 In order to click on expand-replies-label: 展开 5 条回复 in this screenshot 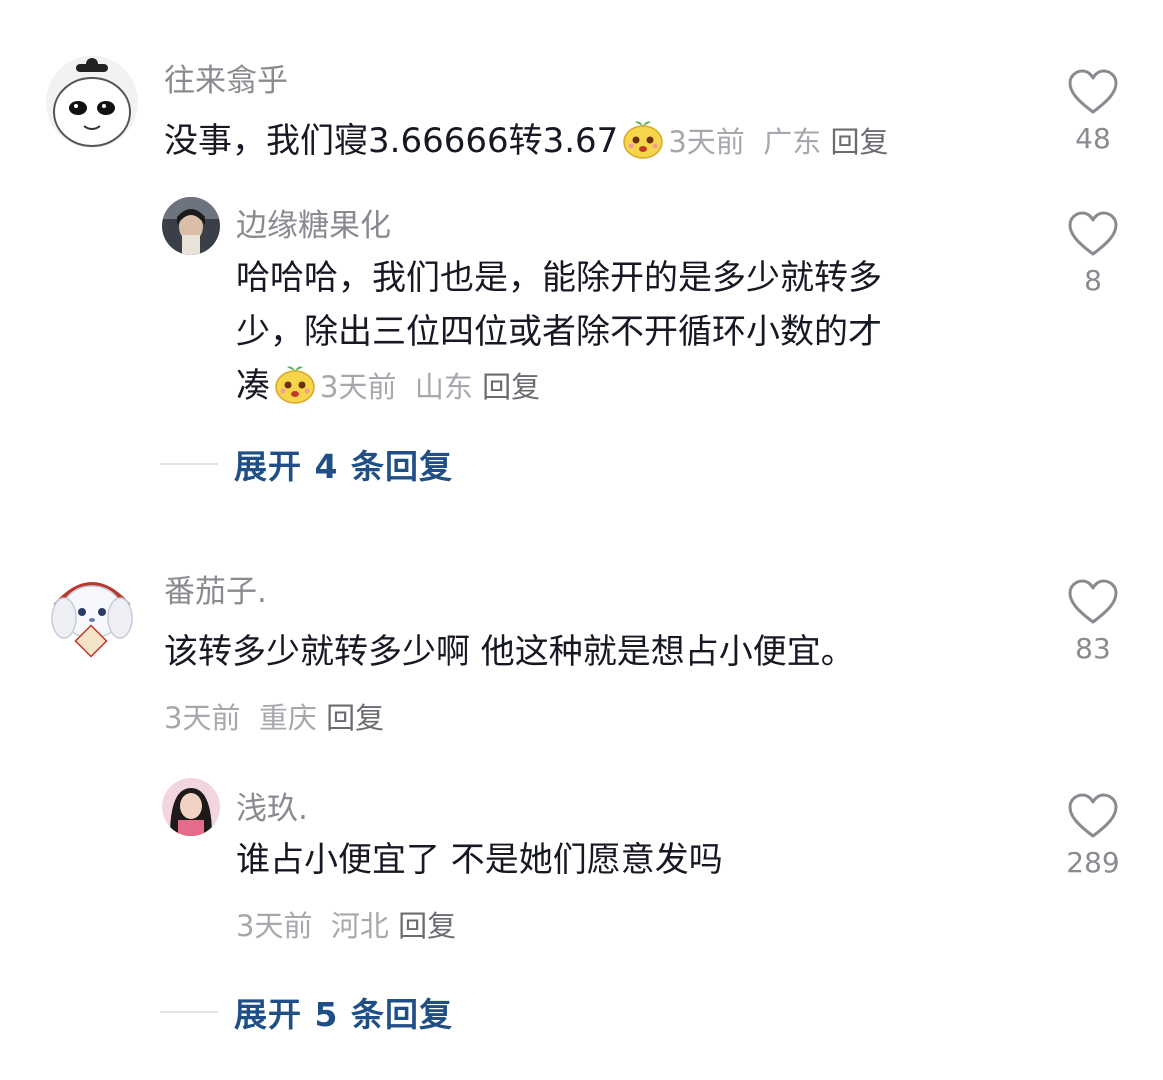, I will do `click(343, 1014)`.